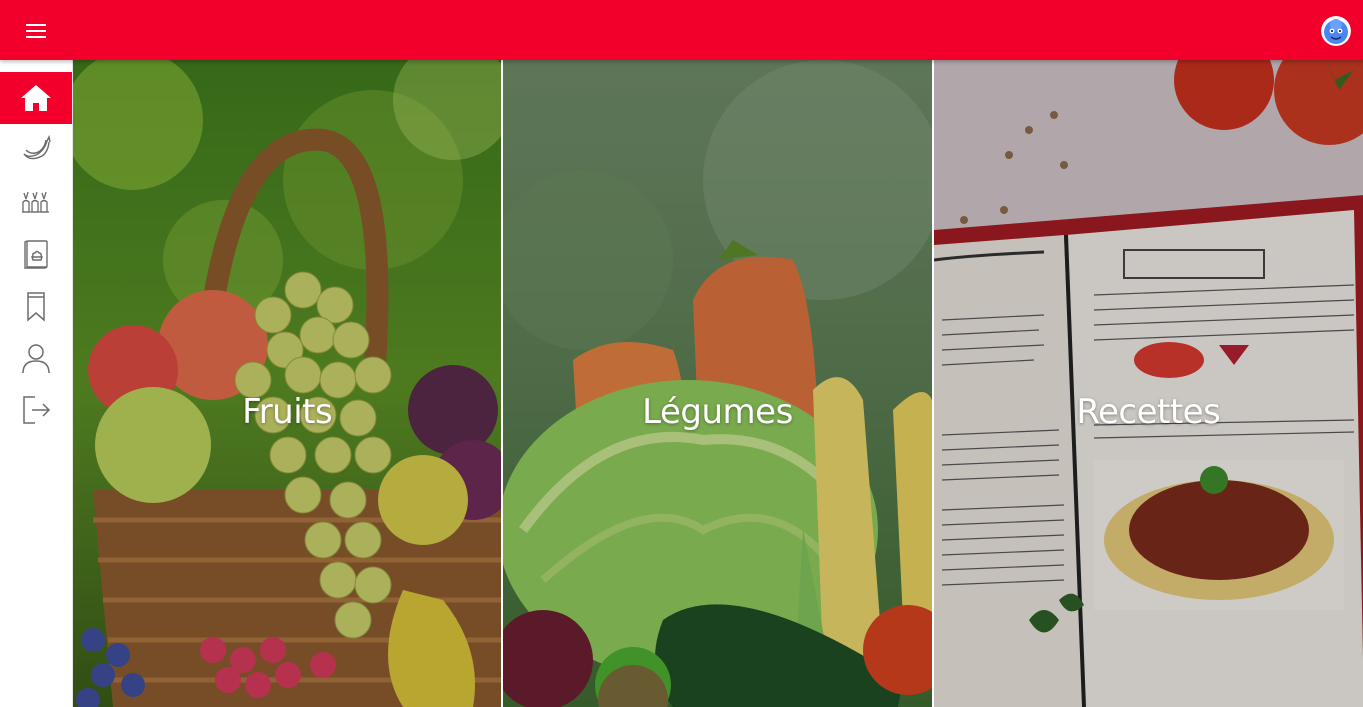 Image resolution: width=1363 pixels, height=707 pixels. I want to click on logout-icon, so click(37, 410).